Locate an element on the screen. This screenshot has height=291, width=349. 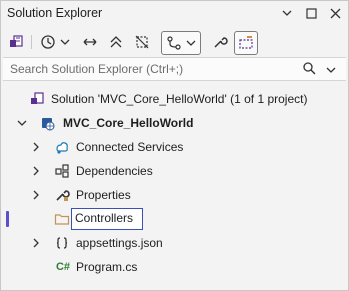
rename-input is located at coordinates (106, 218).